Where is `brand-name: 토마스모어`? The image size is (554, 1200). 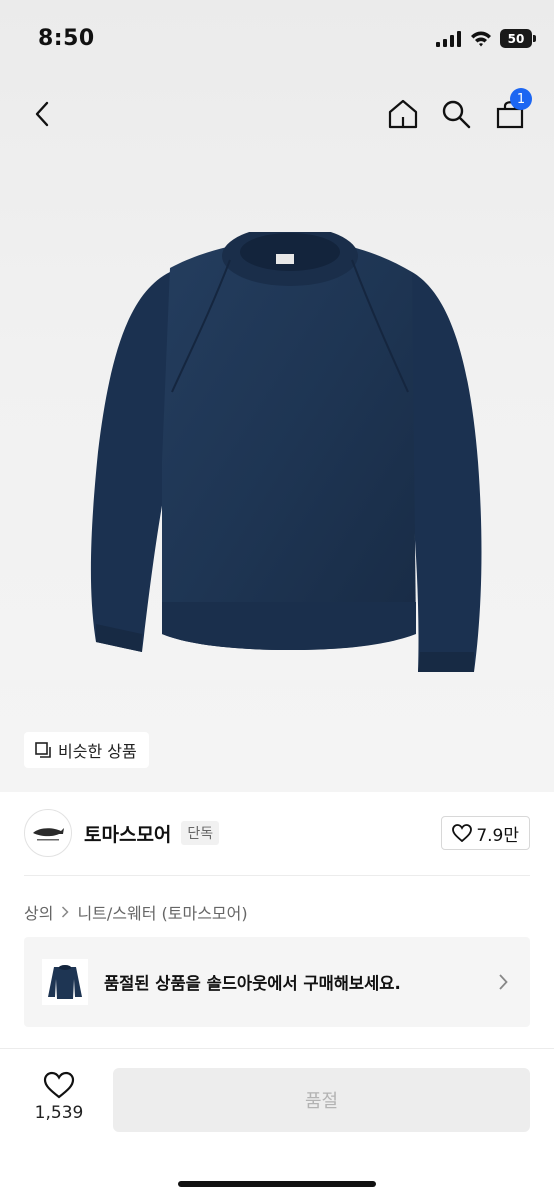
brand-name: 토마스모어 is located at coordinates (127, 833).